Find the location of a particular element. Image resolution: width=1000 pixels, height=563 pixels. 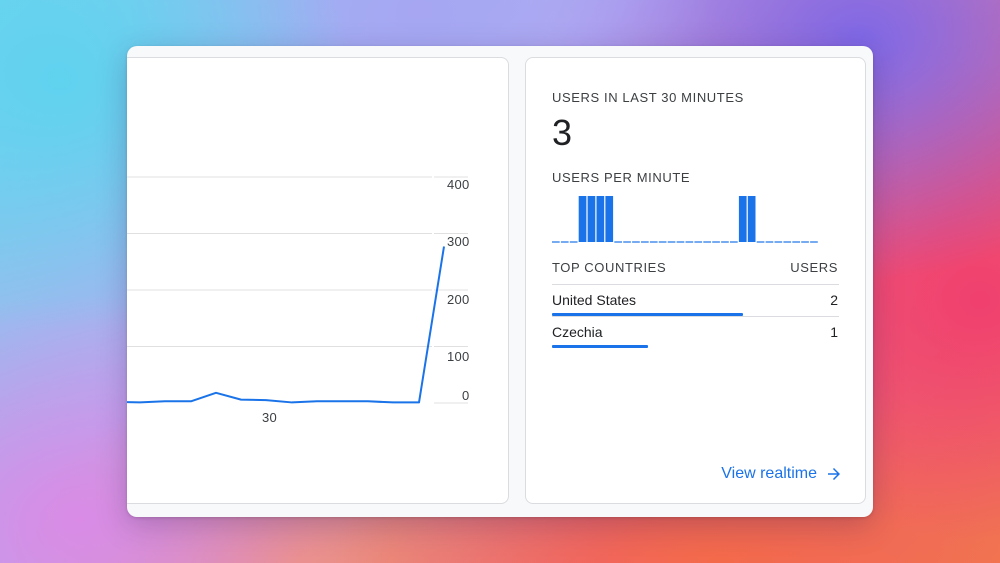

x-tick-label: 30 is located at coordinates (270, 417).